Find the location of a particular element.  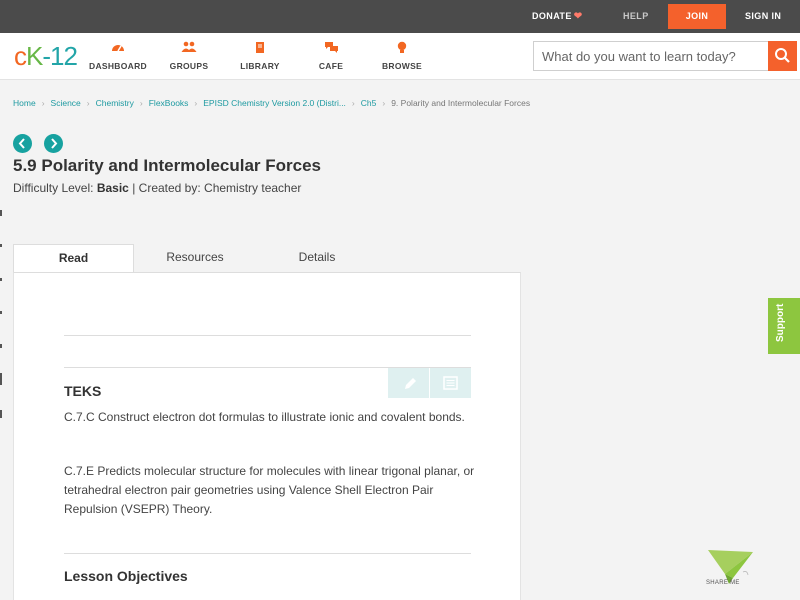

help-link: HELP is located at coordinates (636, 16).